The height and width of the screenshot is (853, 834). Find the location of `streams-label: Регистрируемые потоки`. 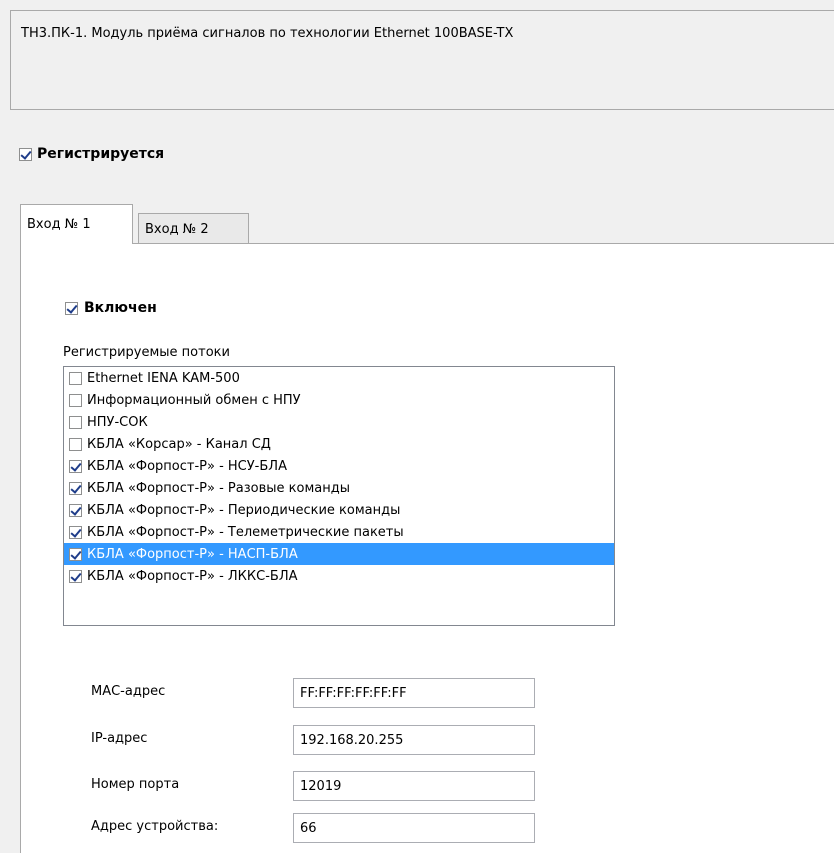

streams-label: Регистрируемые потоки is located at coordinates (146, 352).